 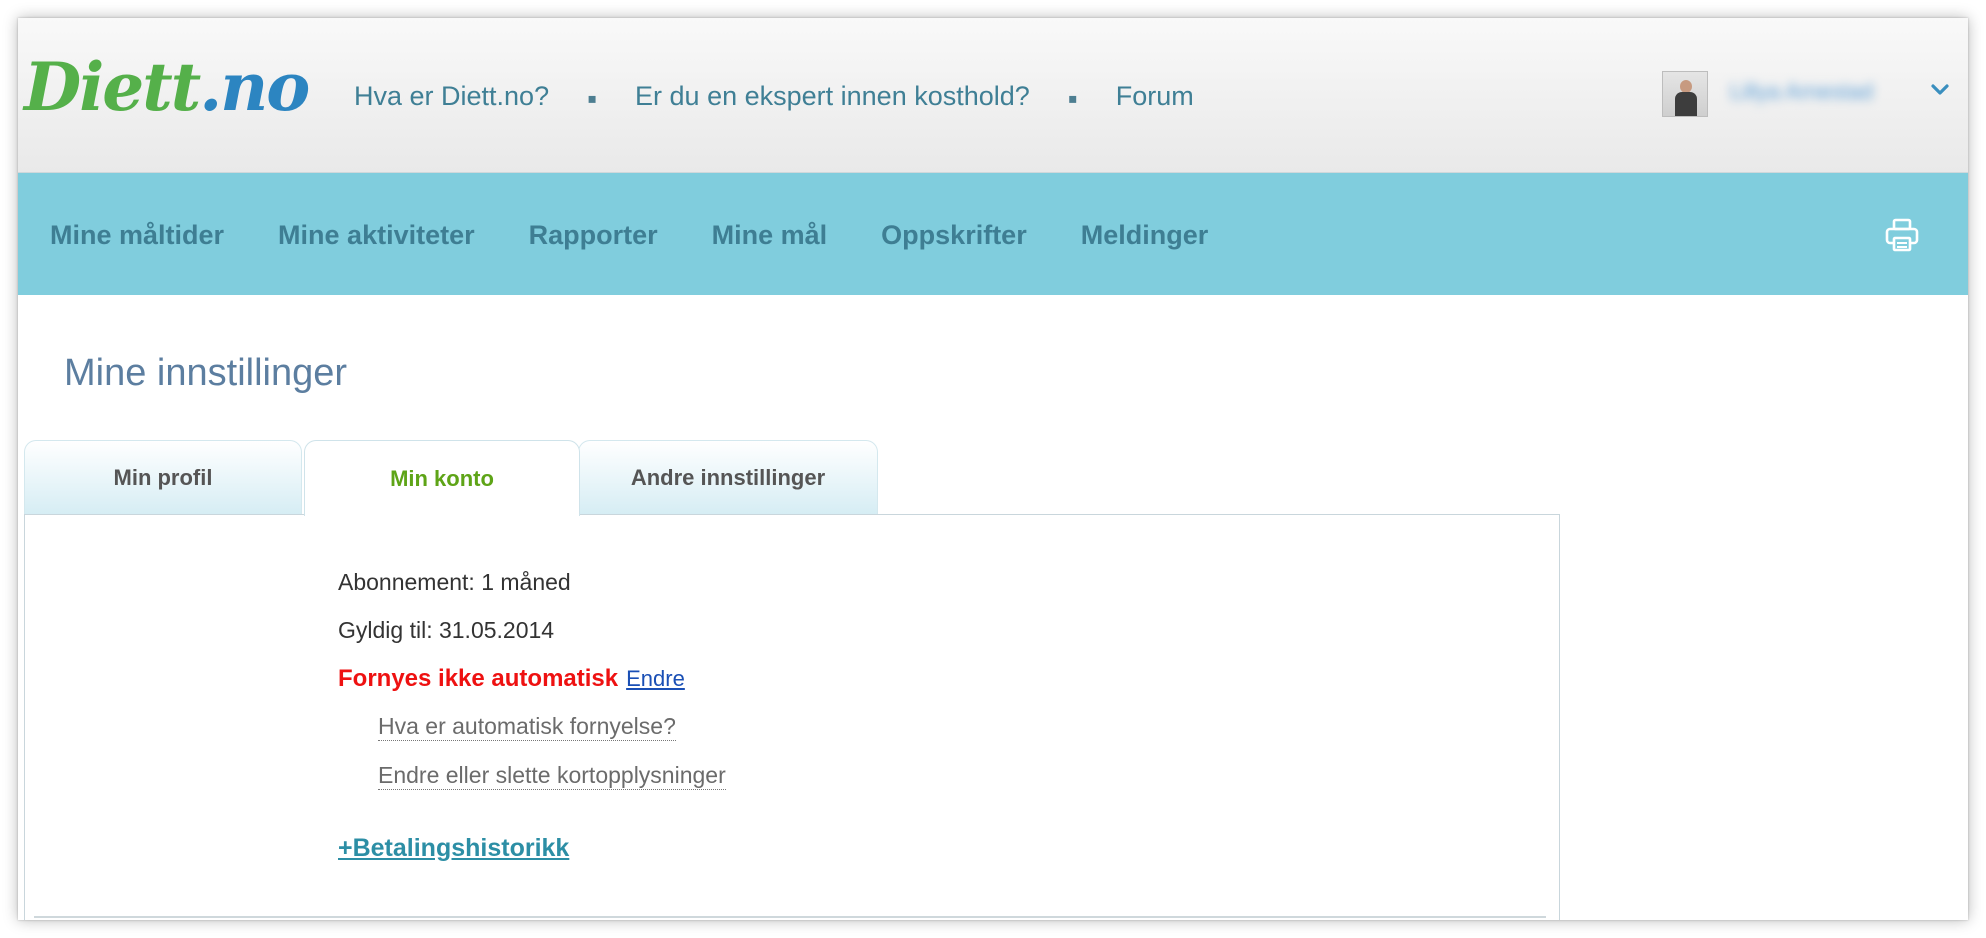 What do you see at coordinates (790, 917) in the screenshot?
I see `panel-divider` at bounding box center [790, 917].